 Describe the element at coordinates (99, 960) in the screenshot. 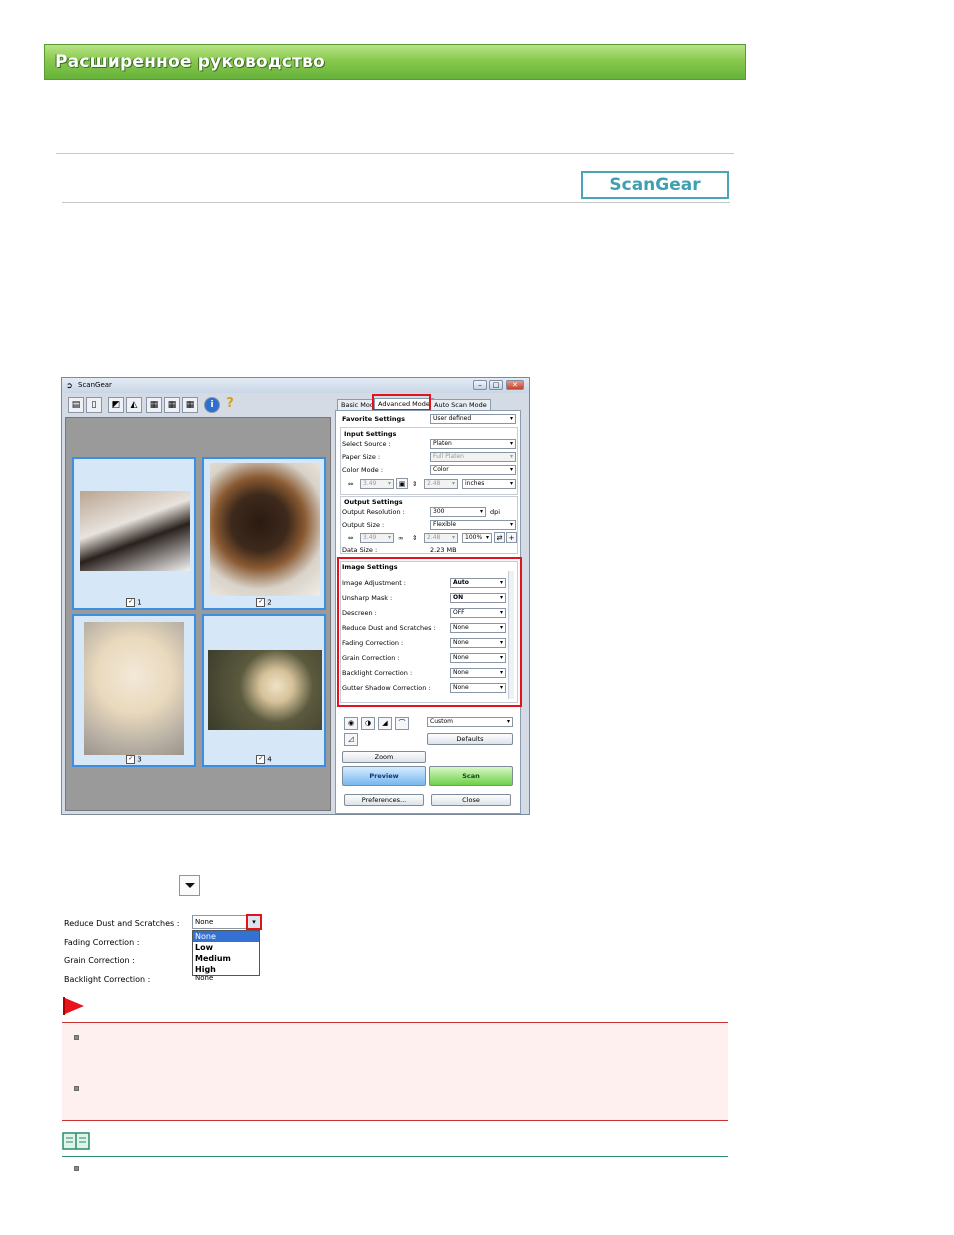

I see `grain-correction-label: Grain Correction :` at that location.